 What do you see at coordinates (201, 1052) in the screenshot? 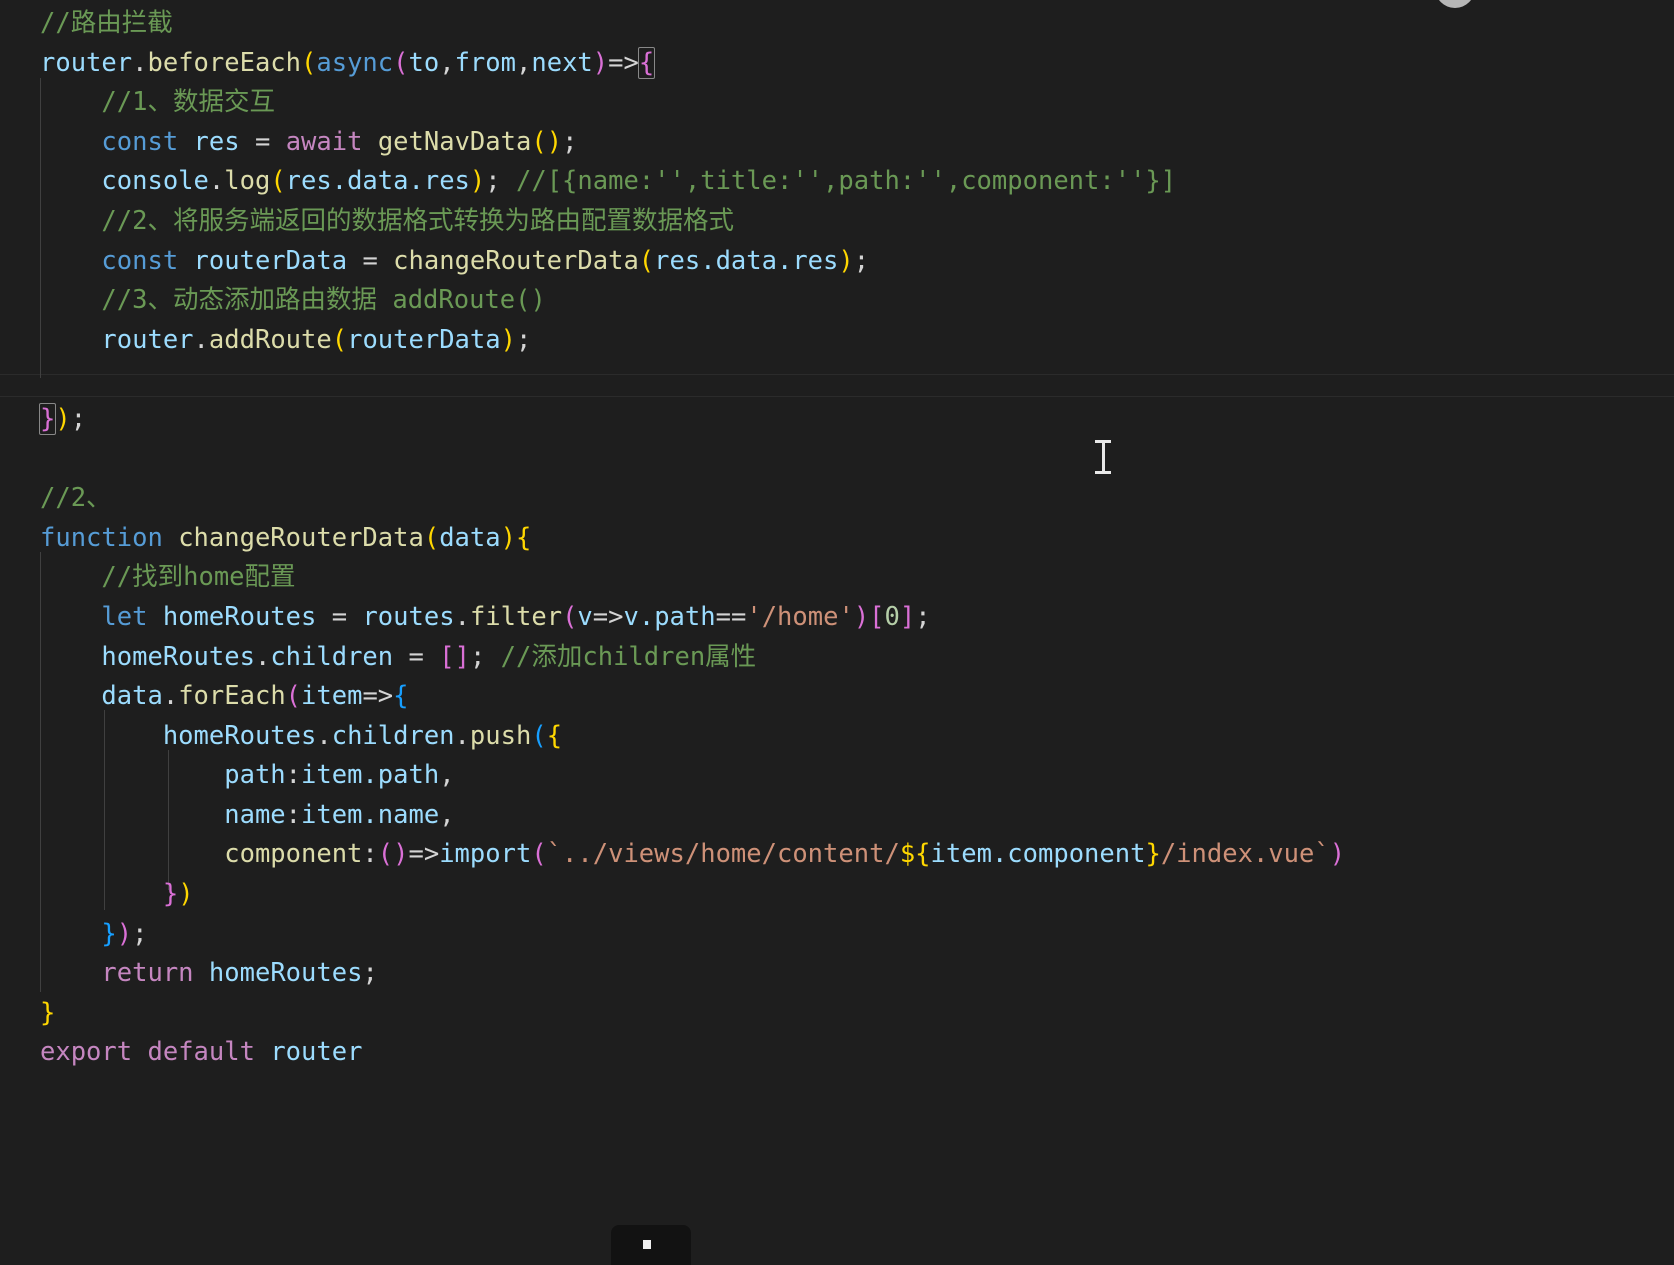
I see `token-keyword-default: default` at bounding box center [201, 1052].